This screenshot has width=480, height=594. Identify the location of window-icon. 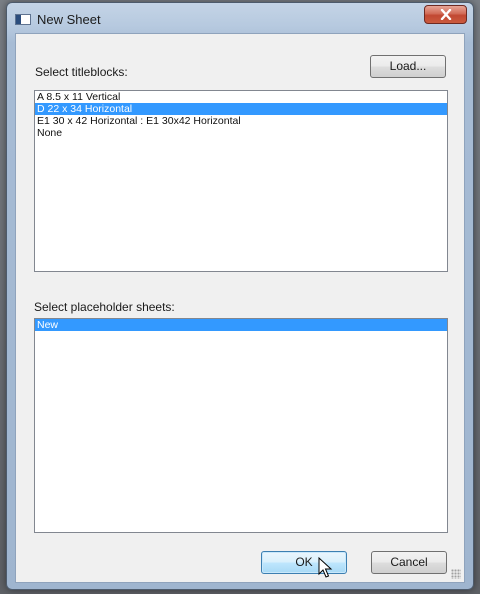
(23, 19).